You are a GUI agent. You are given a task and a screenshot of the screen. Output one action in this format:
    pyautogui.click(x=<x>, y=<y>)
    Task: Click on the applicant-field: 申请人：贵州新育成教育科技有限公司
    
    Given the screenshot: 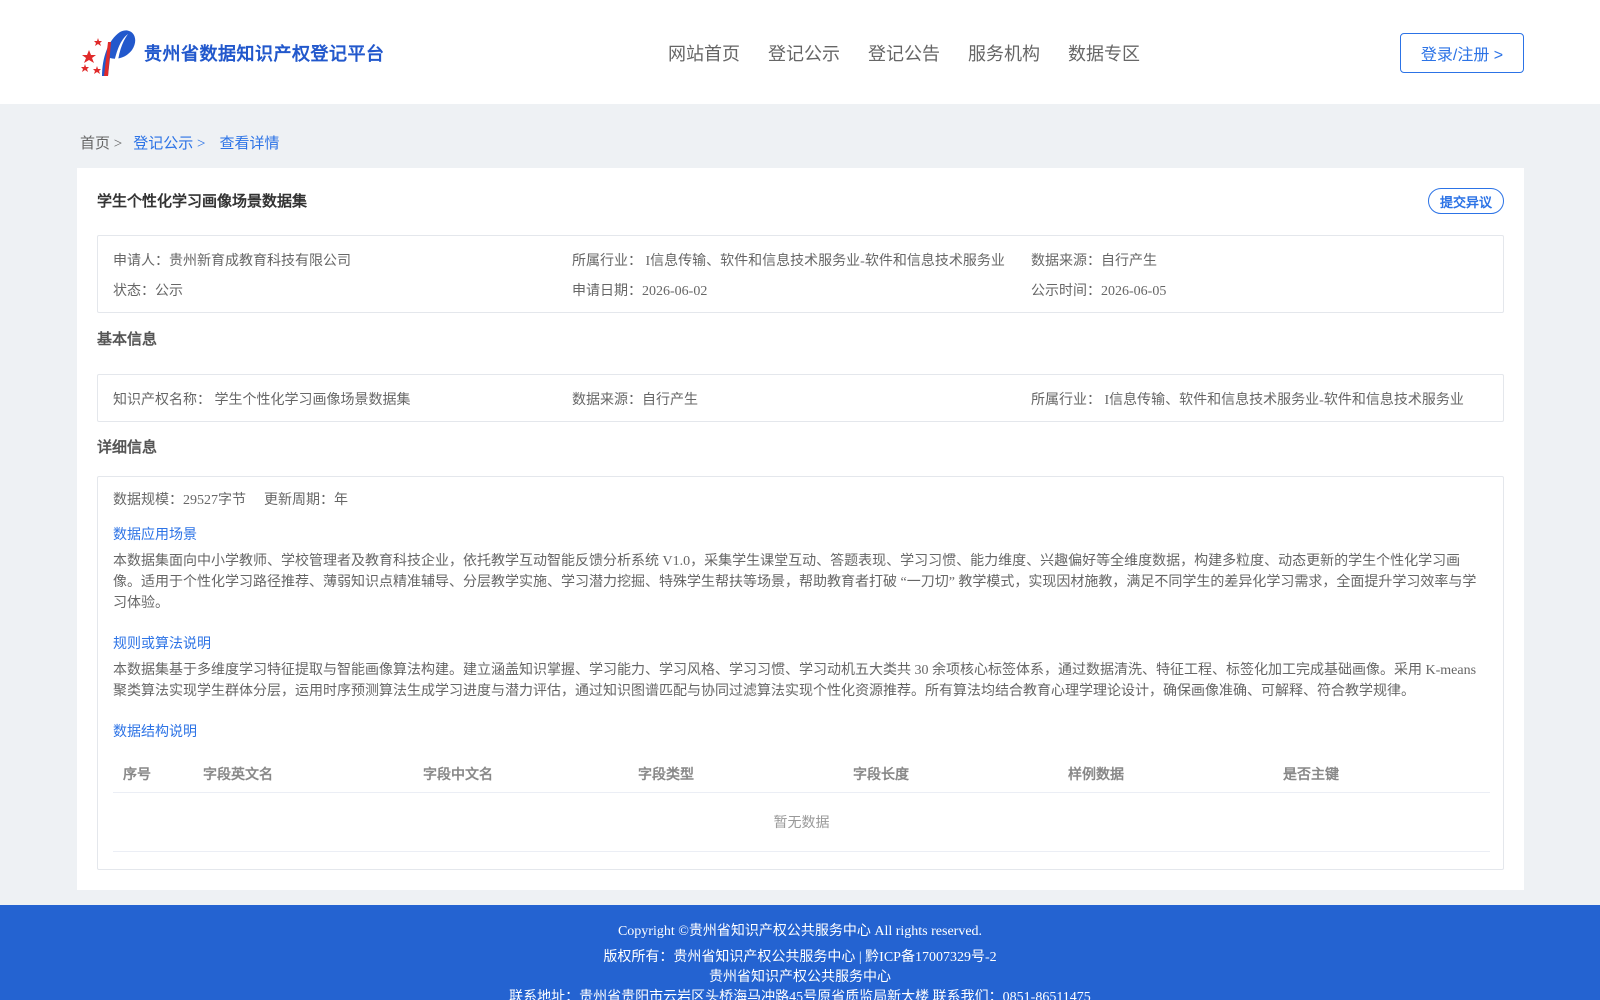 What is the action you would take?
    pyautogui.click(x=232, y=261)
    